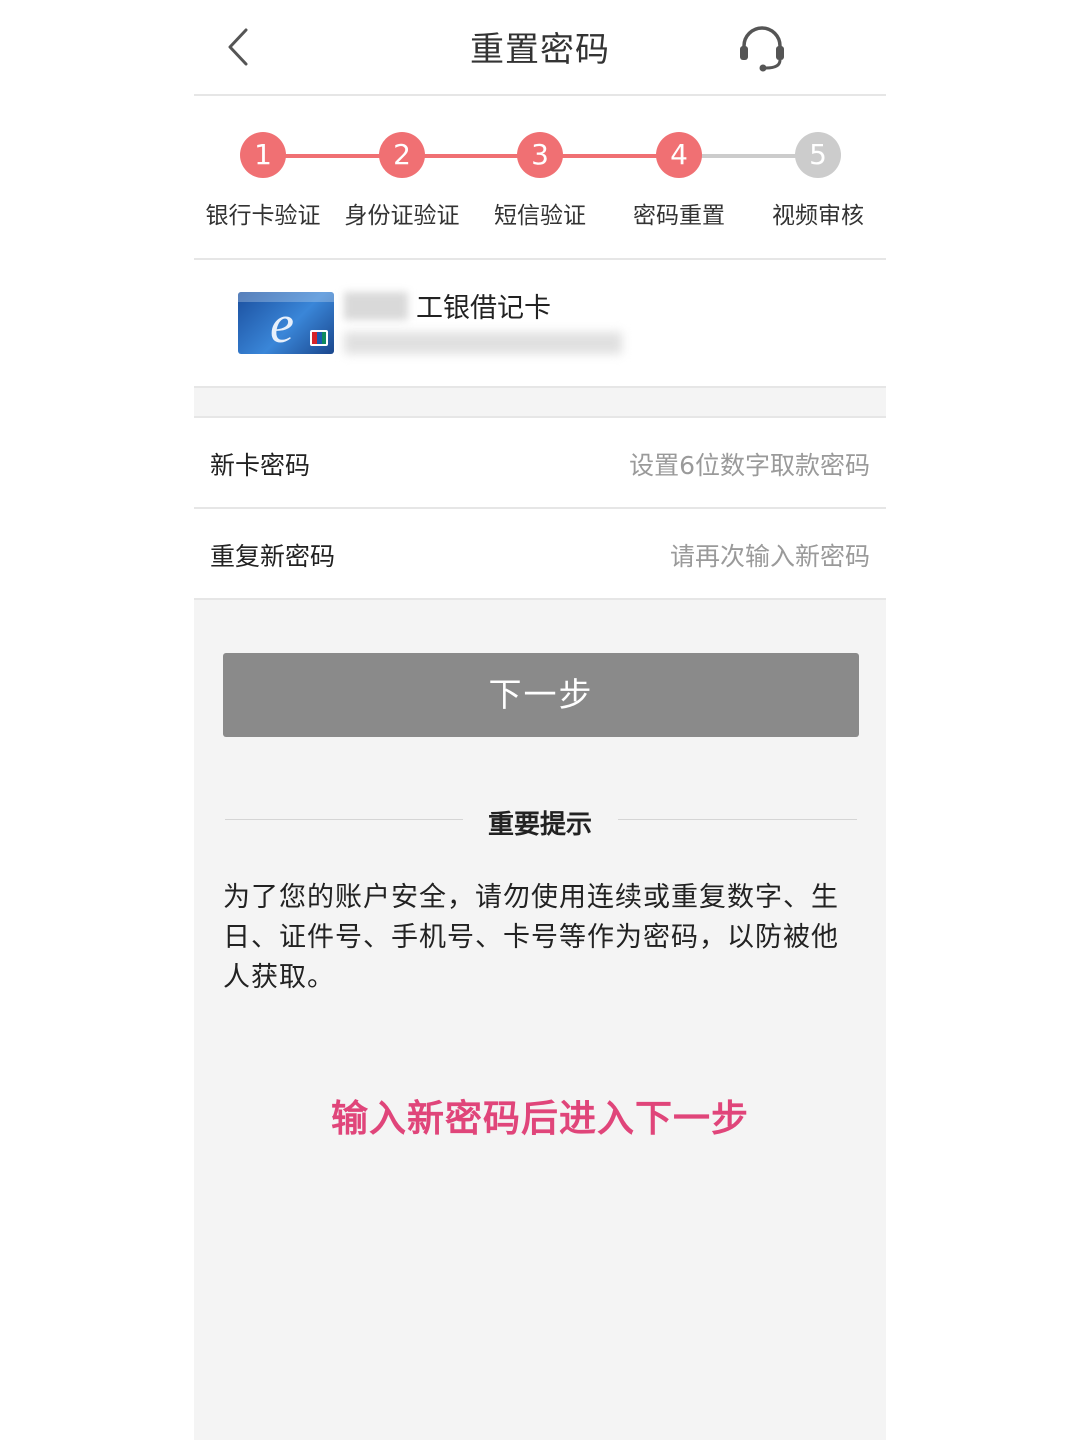 The height and width of the screenshot is (1440, 1080). What do you see at coordinates (263, 216) in the screenshot?
I see `step-label: 银行卡验证` at bounding box center [263, 216].